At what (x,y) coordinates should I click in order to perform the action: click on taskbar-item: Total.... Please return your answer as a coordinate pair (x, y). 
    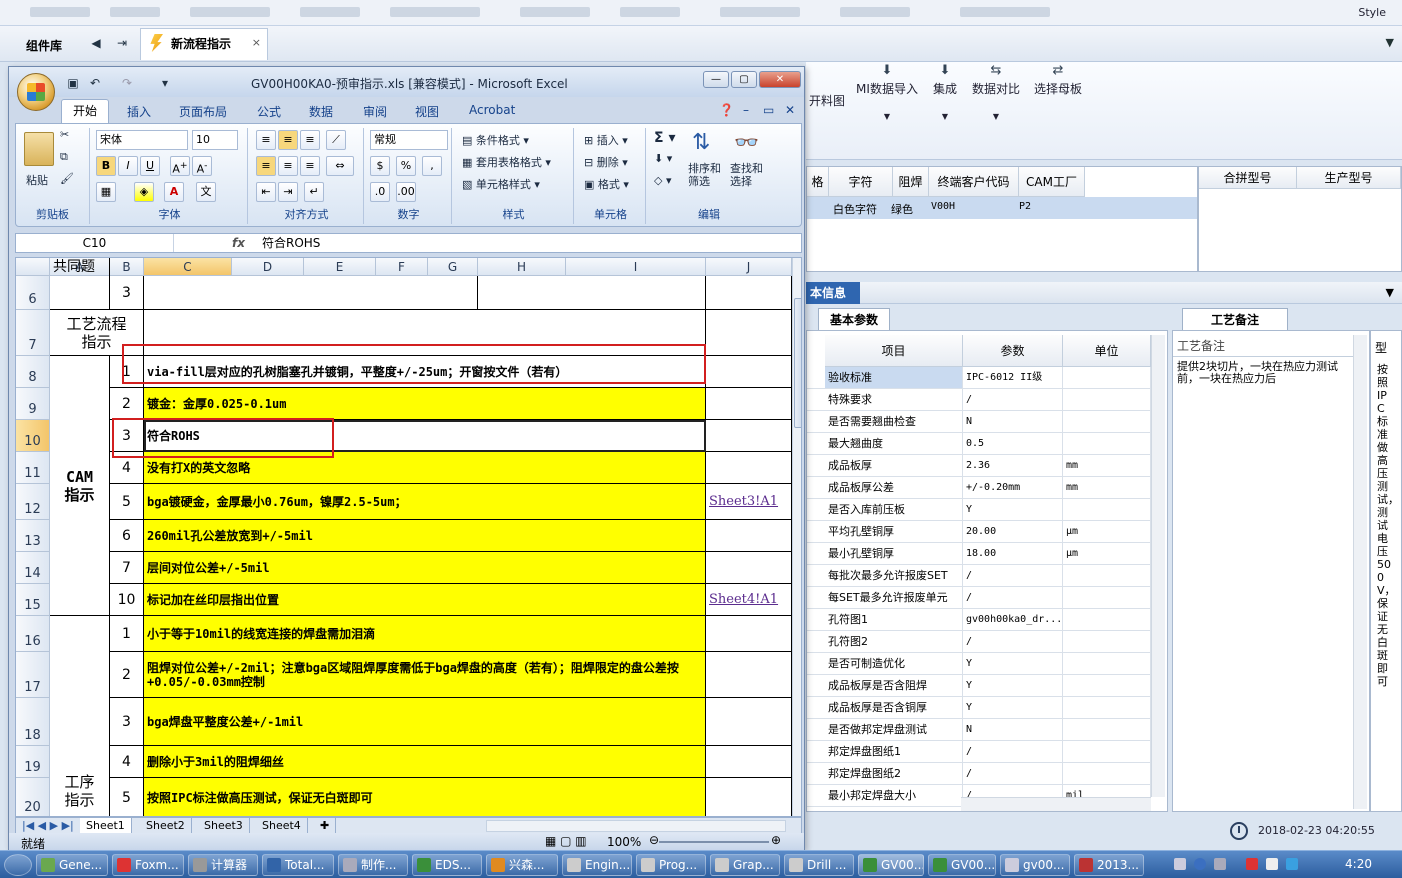
    Looking at the image, I should click on (298, 865).